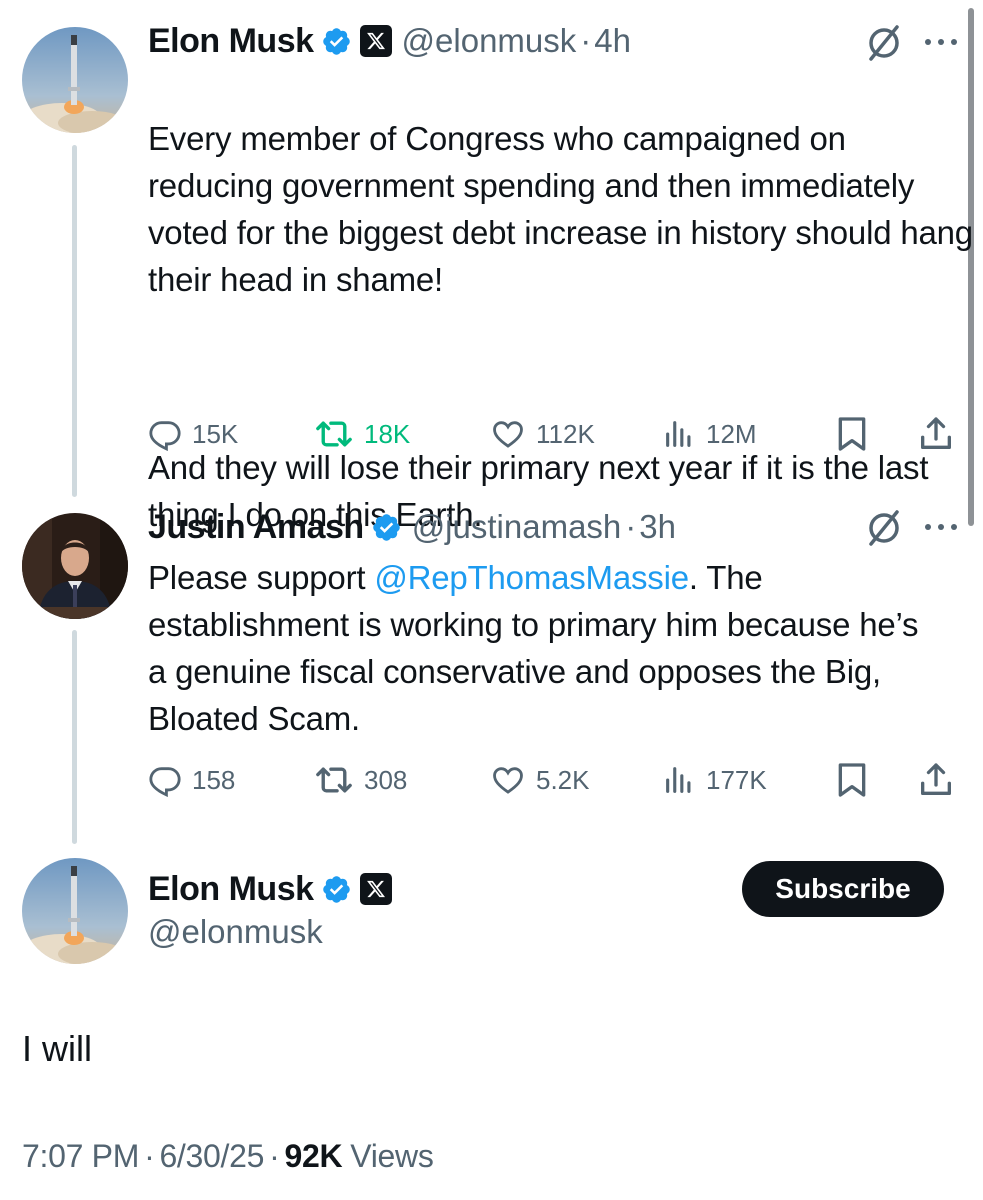  I want to click on views-label: Views, so click(392, 1156).